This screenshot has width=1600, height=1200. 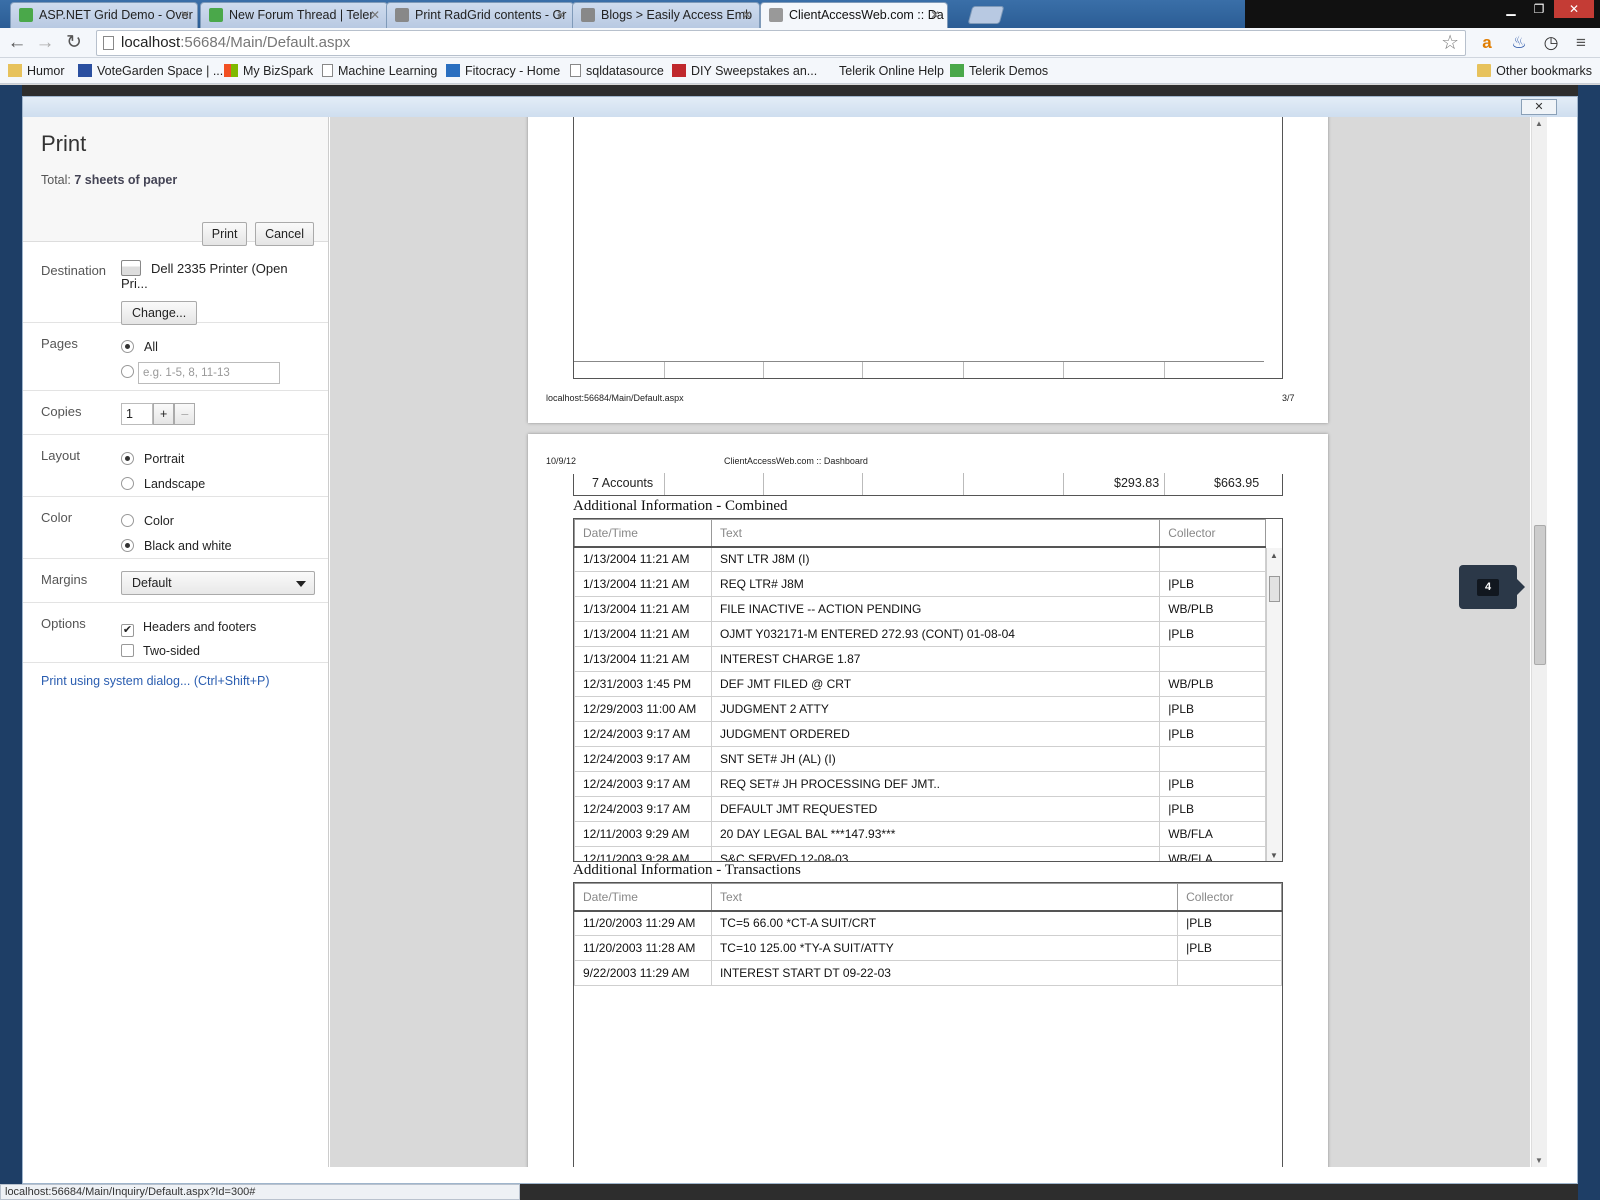 I want to click on menu-wrench-icon: ≡, so click(x=1581, y=43).